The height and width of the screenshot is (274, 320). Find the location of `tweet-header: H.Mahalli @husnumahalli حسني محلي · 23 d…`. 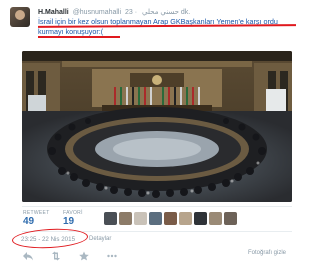

tweet-header: H.Mahalli @husnumahalli حسني محلي · 23 d… is located at coordinates (114, 12).